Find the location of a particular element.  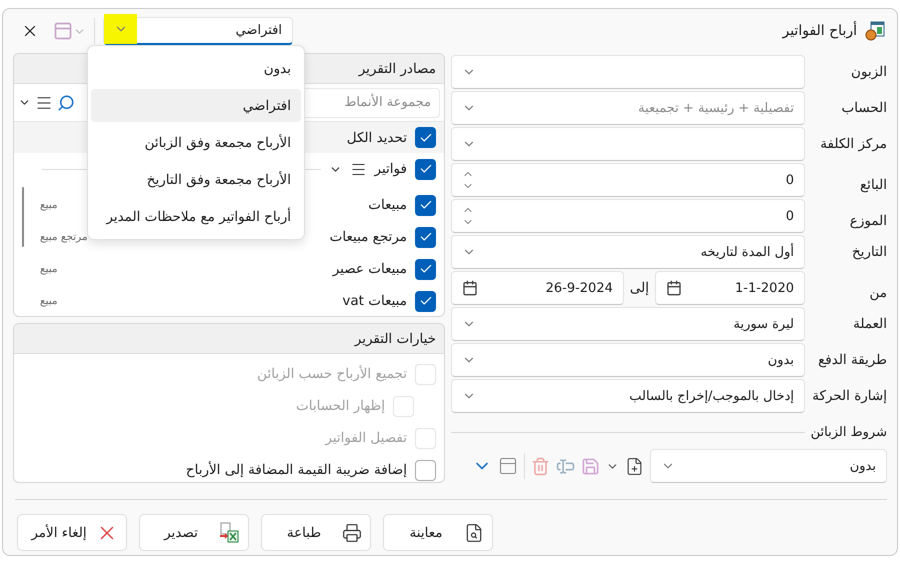

option-label: إضافة ضريبة القيمة المضافة إلى الأرباح is located at coordinates (296, 470).